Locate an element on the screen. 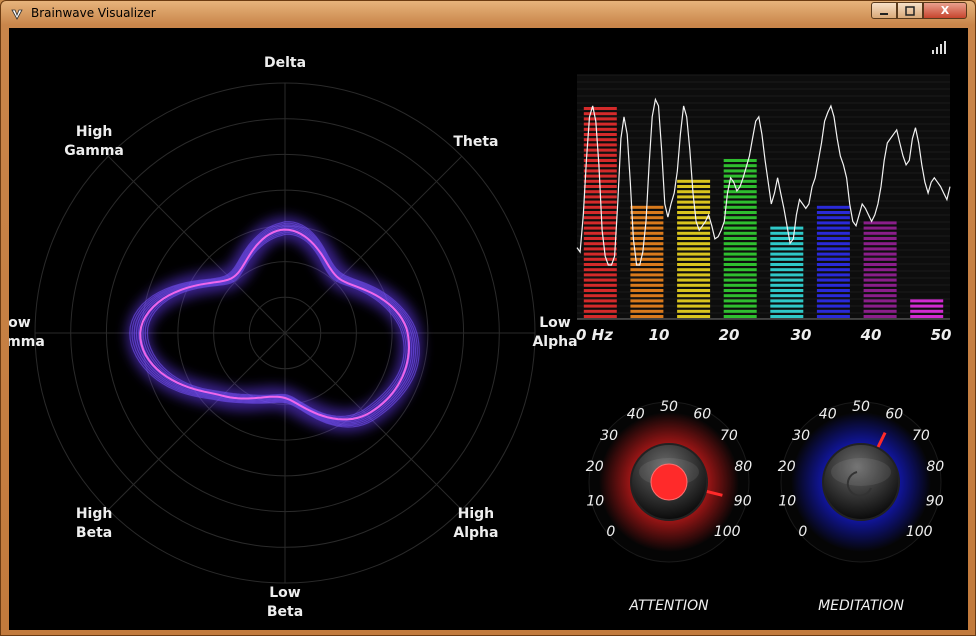 This screenshot has width=976, height=636. close-button: X is located at coordinates (945, 10).